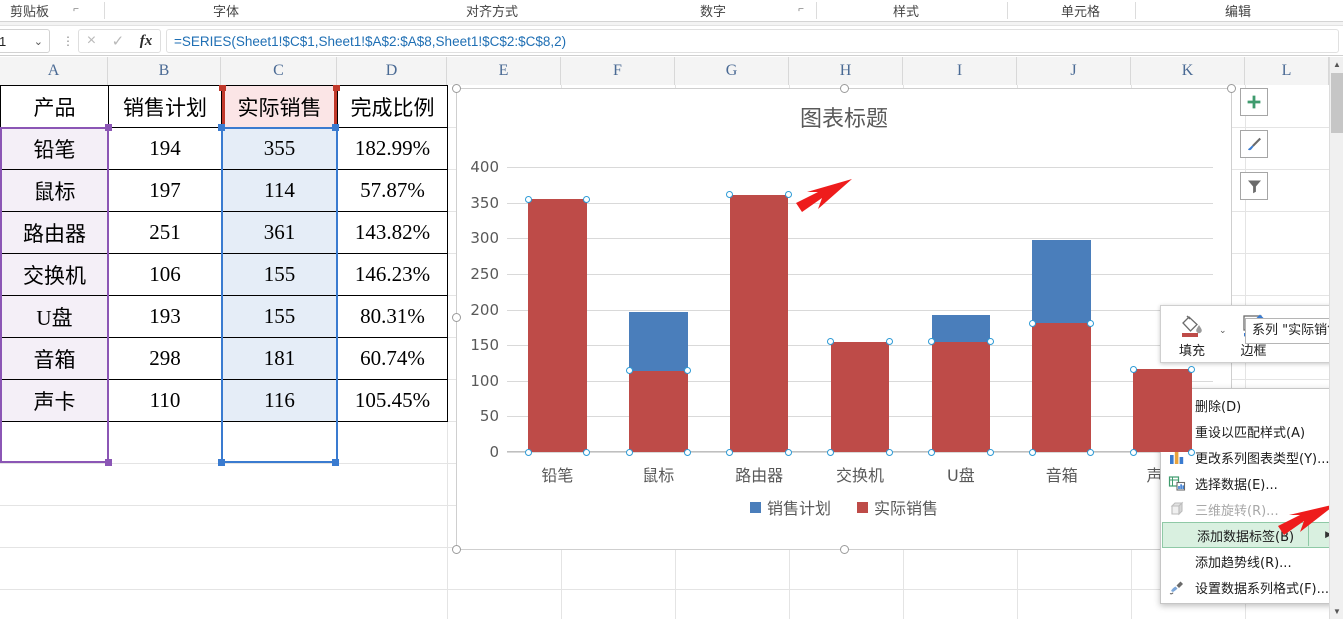  I want to click on column-header-c: C, so click(279, 71).